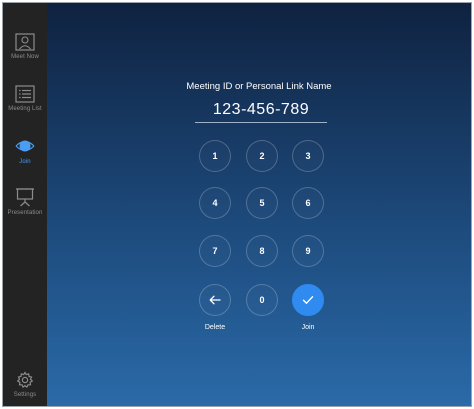  I want to click on sidebar-item-settings: Settings, so click(25, 384).